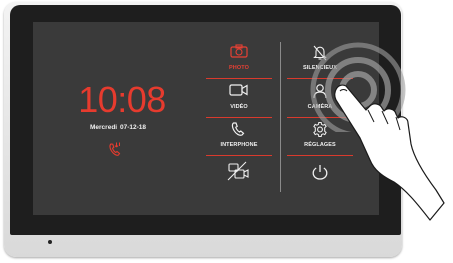 This screenshot has width=453, height=263. I want to click on video-off-button, so click(239, 175).